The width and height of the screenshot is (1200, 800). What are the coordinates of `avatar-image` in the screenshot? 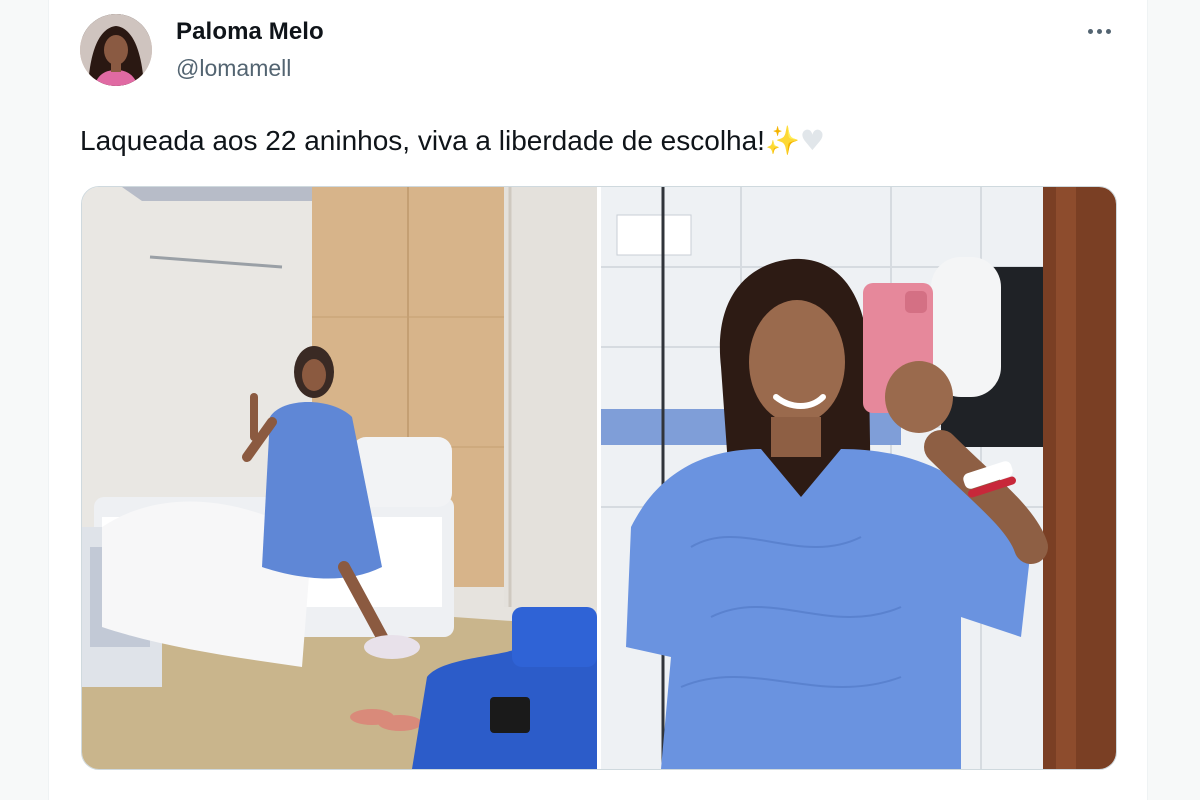 It's located at (116, 50).